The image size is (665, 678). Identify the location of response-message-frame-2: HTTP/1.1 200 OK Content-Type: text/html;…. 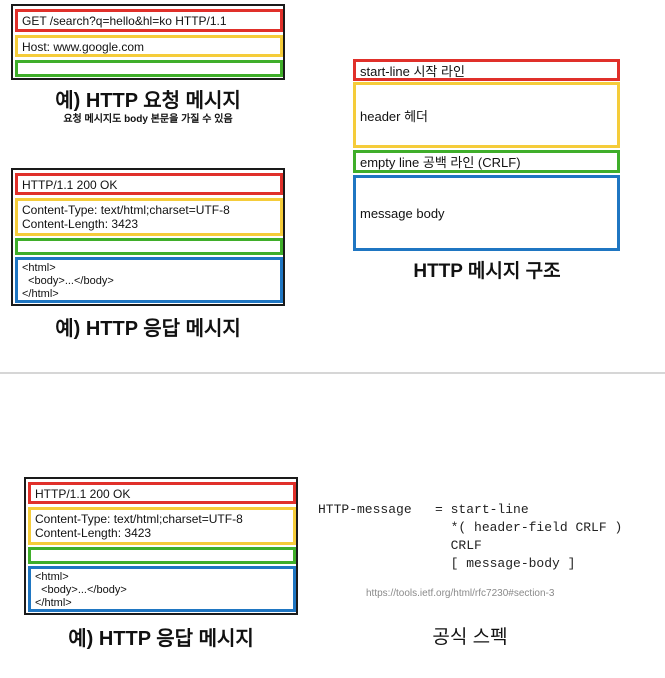
(161, 546).